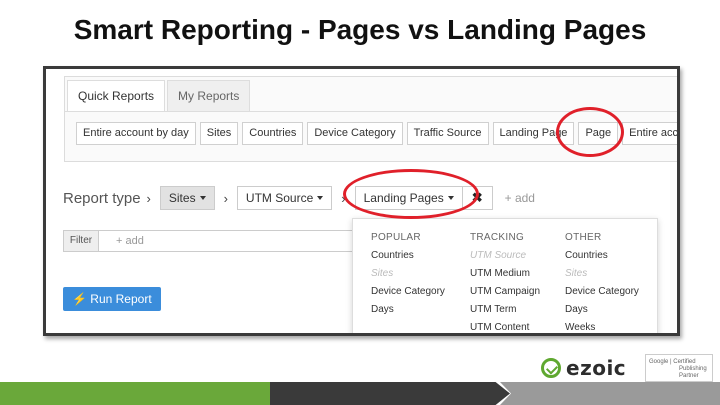 The height and width of the screenshot is (405, 720). I want to click on ezoic-logo: ezoic, so click(583, 368).